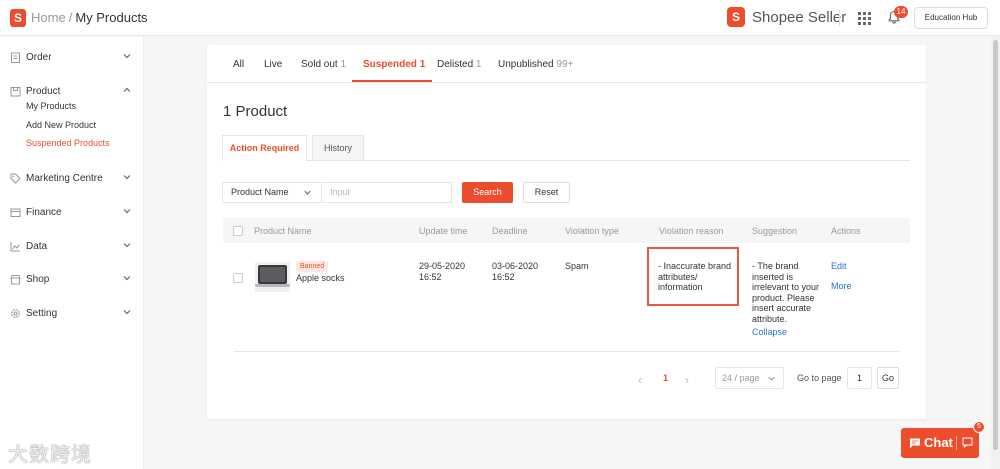  I want to click on shop-icon, so click(15, 280).